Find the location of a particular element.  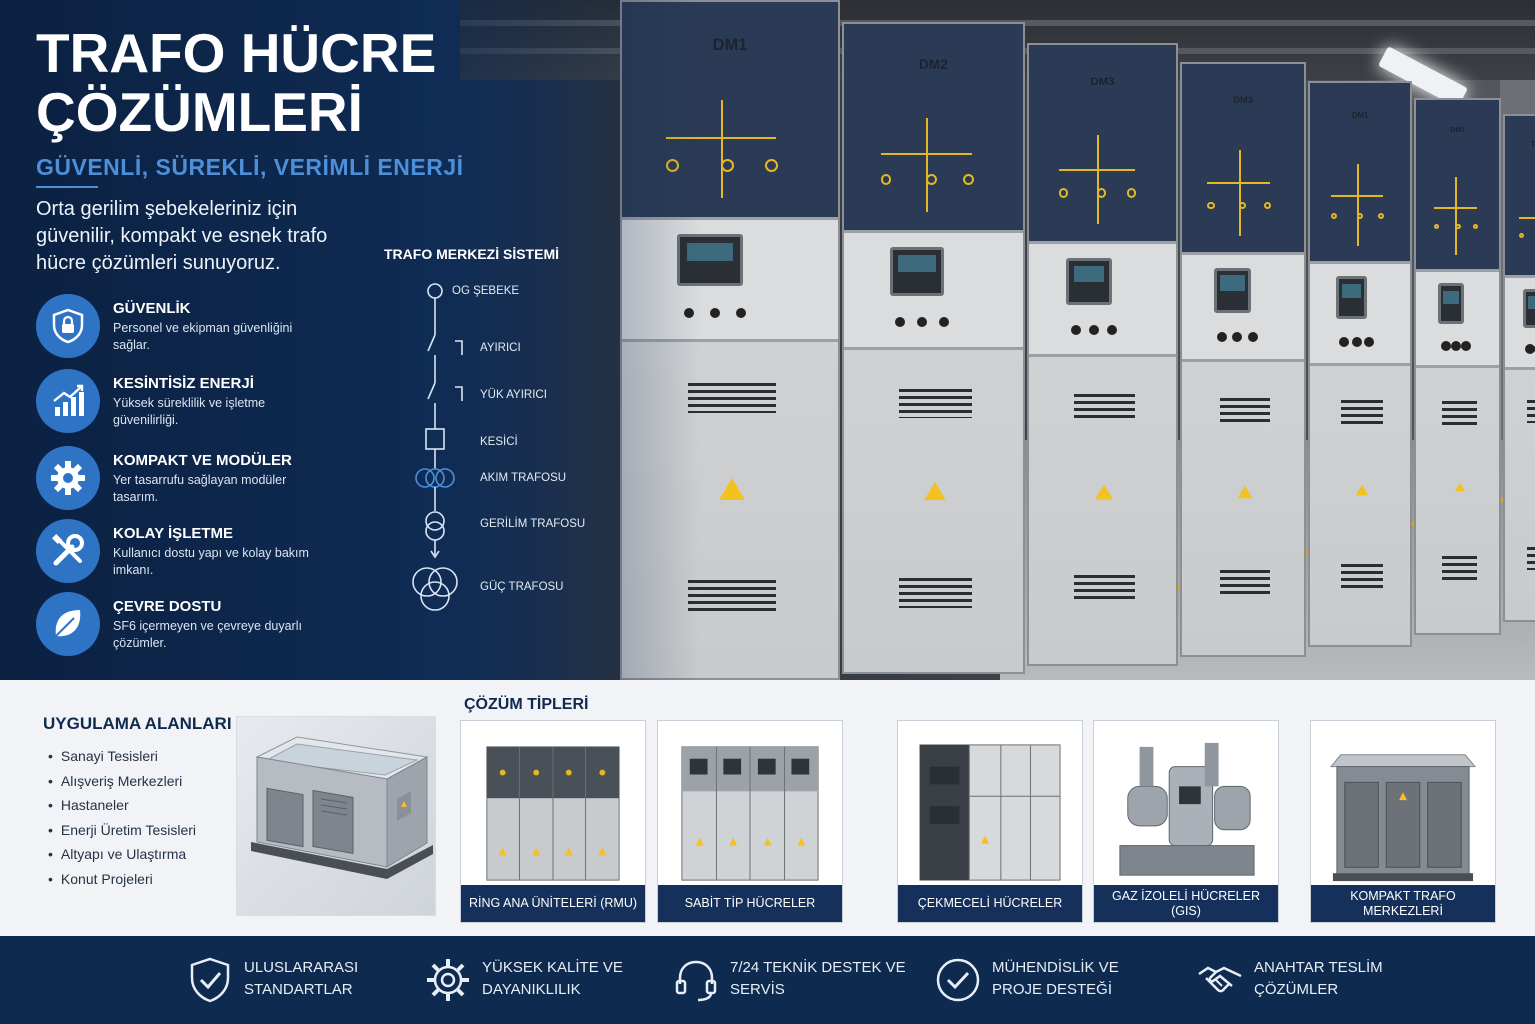

schema-symbols is located at coordinates (437, 447).